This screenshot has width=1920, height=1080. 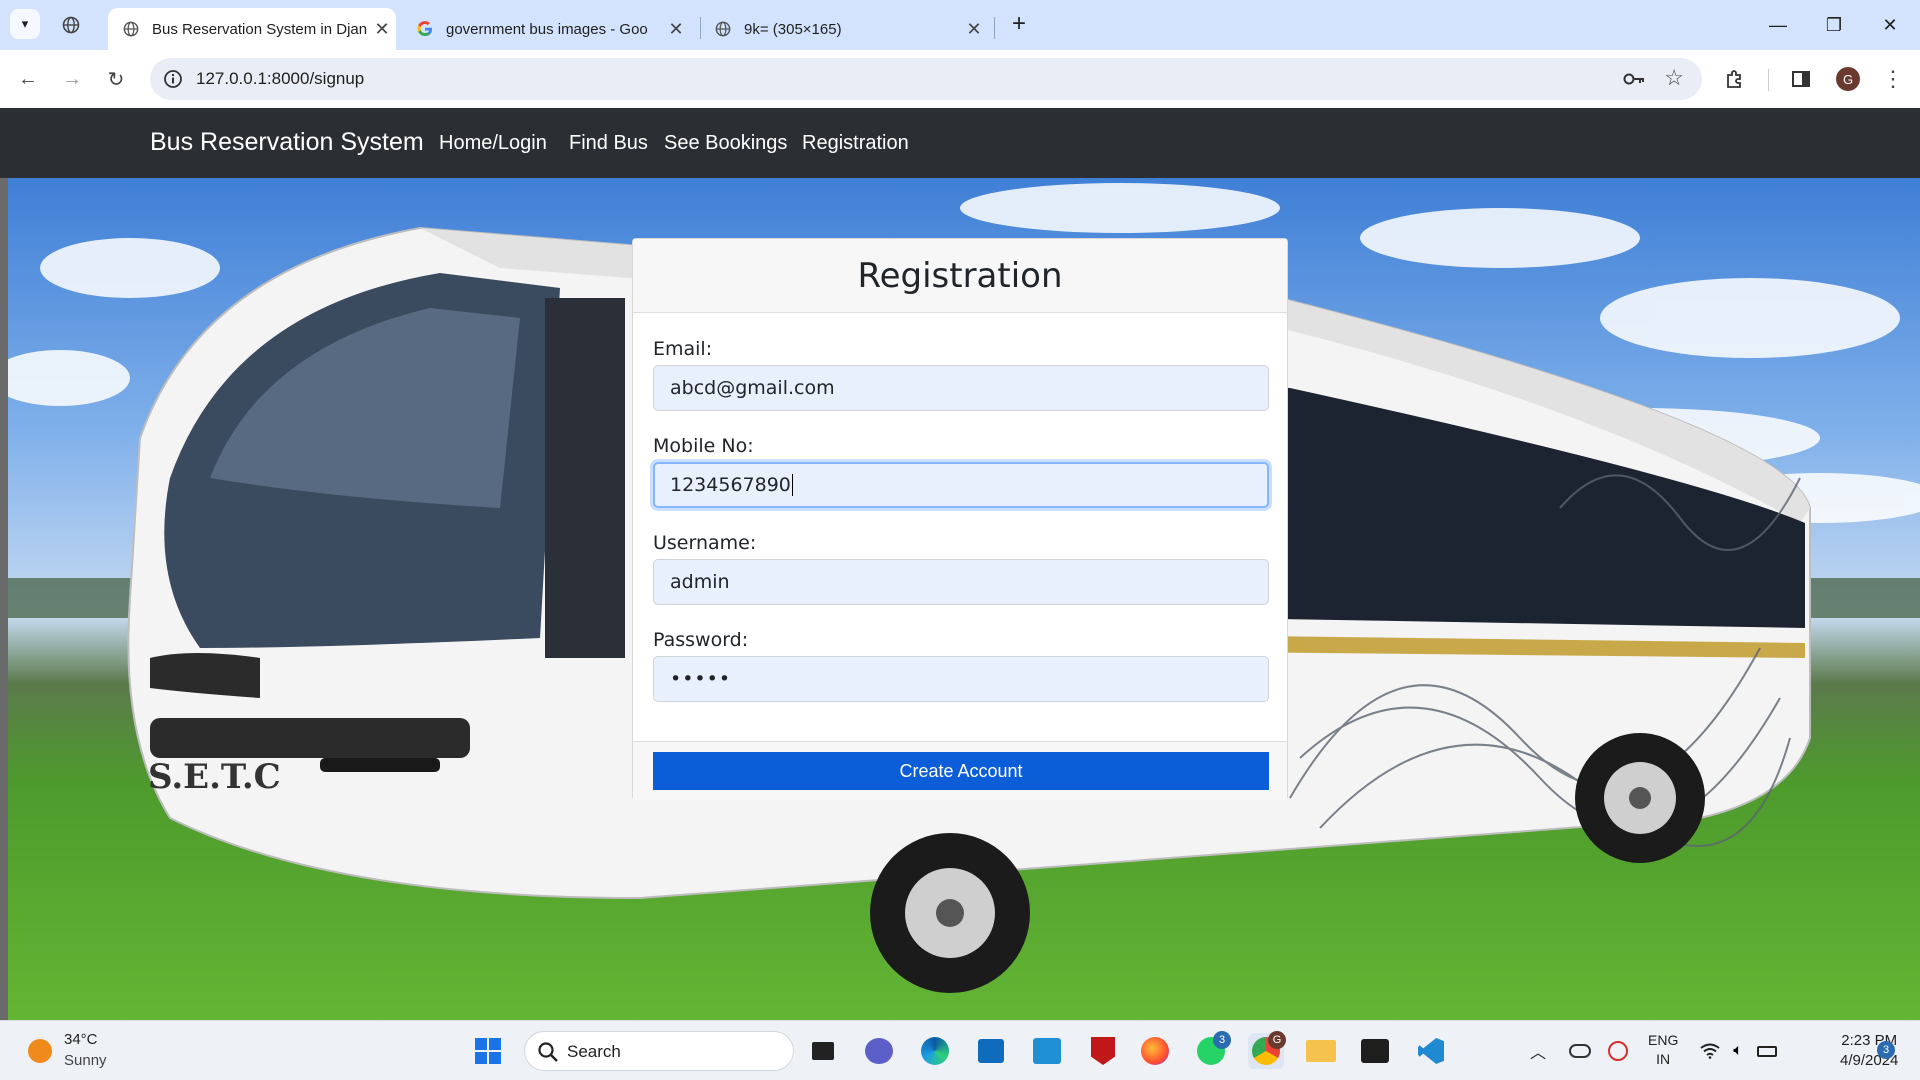 I want to click on mobile-label: Mobile No:, so click(x=703, y=446).